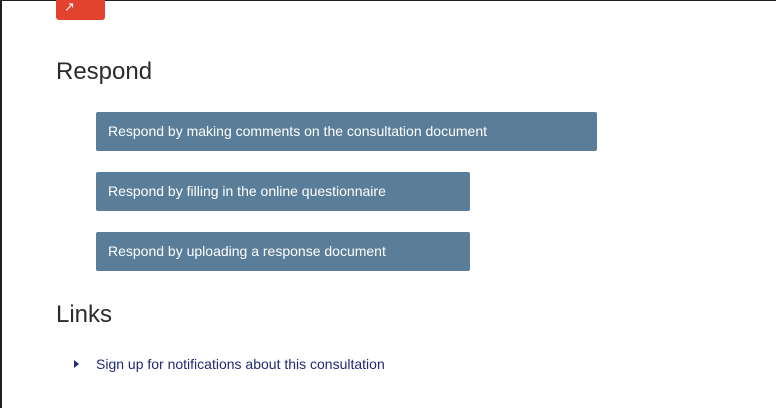  What do you see at coordinates (80, 10) in the screenshot?
I see `share-badge: ↗` at bounding box center [80, 10].